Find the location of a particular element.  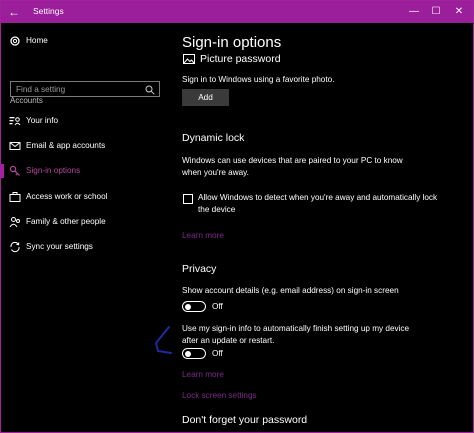

picture-icon is located at coordinates (189, 59).